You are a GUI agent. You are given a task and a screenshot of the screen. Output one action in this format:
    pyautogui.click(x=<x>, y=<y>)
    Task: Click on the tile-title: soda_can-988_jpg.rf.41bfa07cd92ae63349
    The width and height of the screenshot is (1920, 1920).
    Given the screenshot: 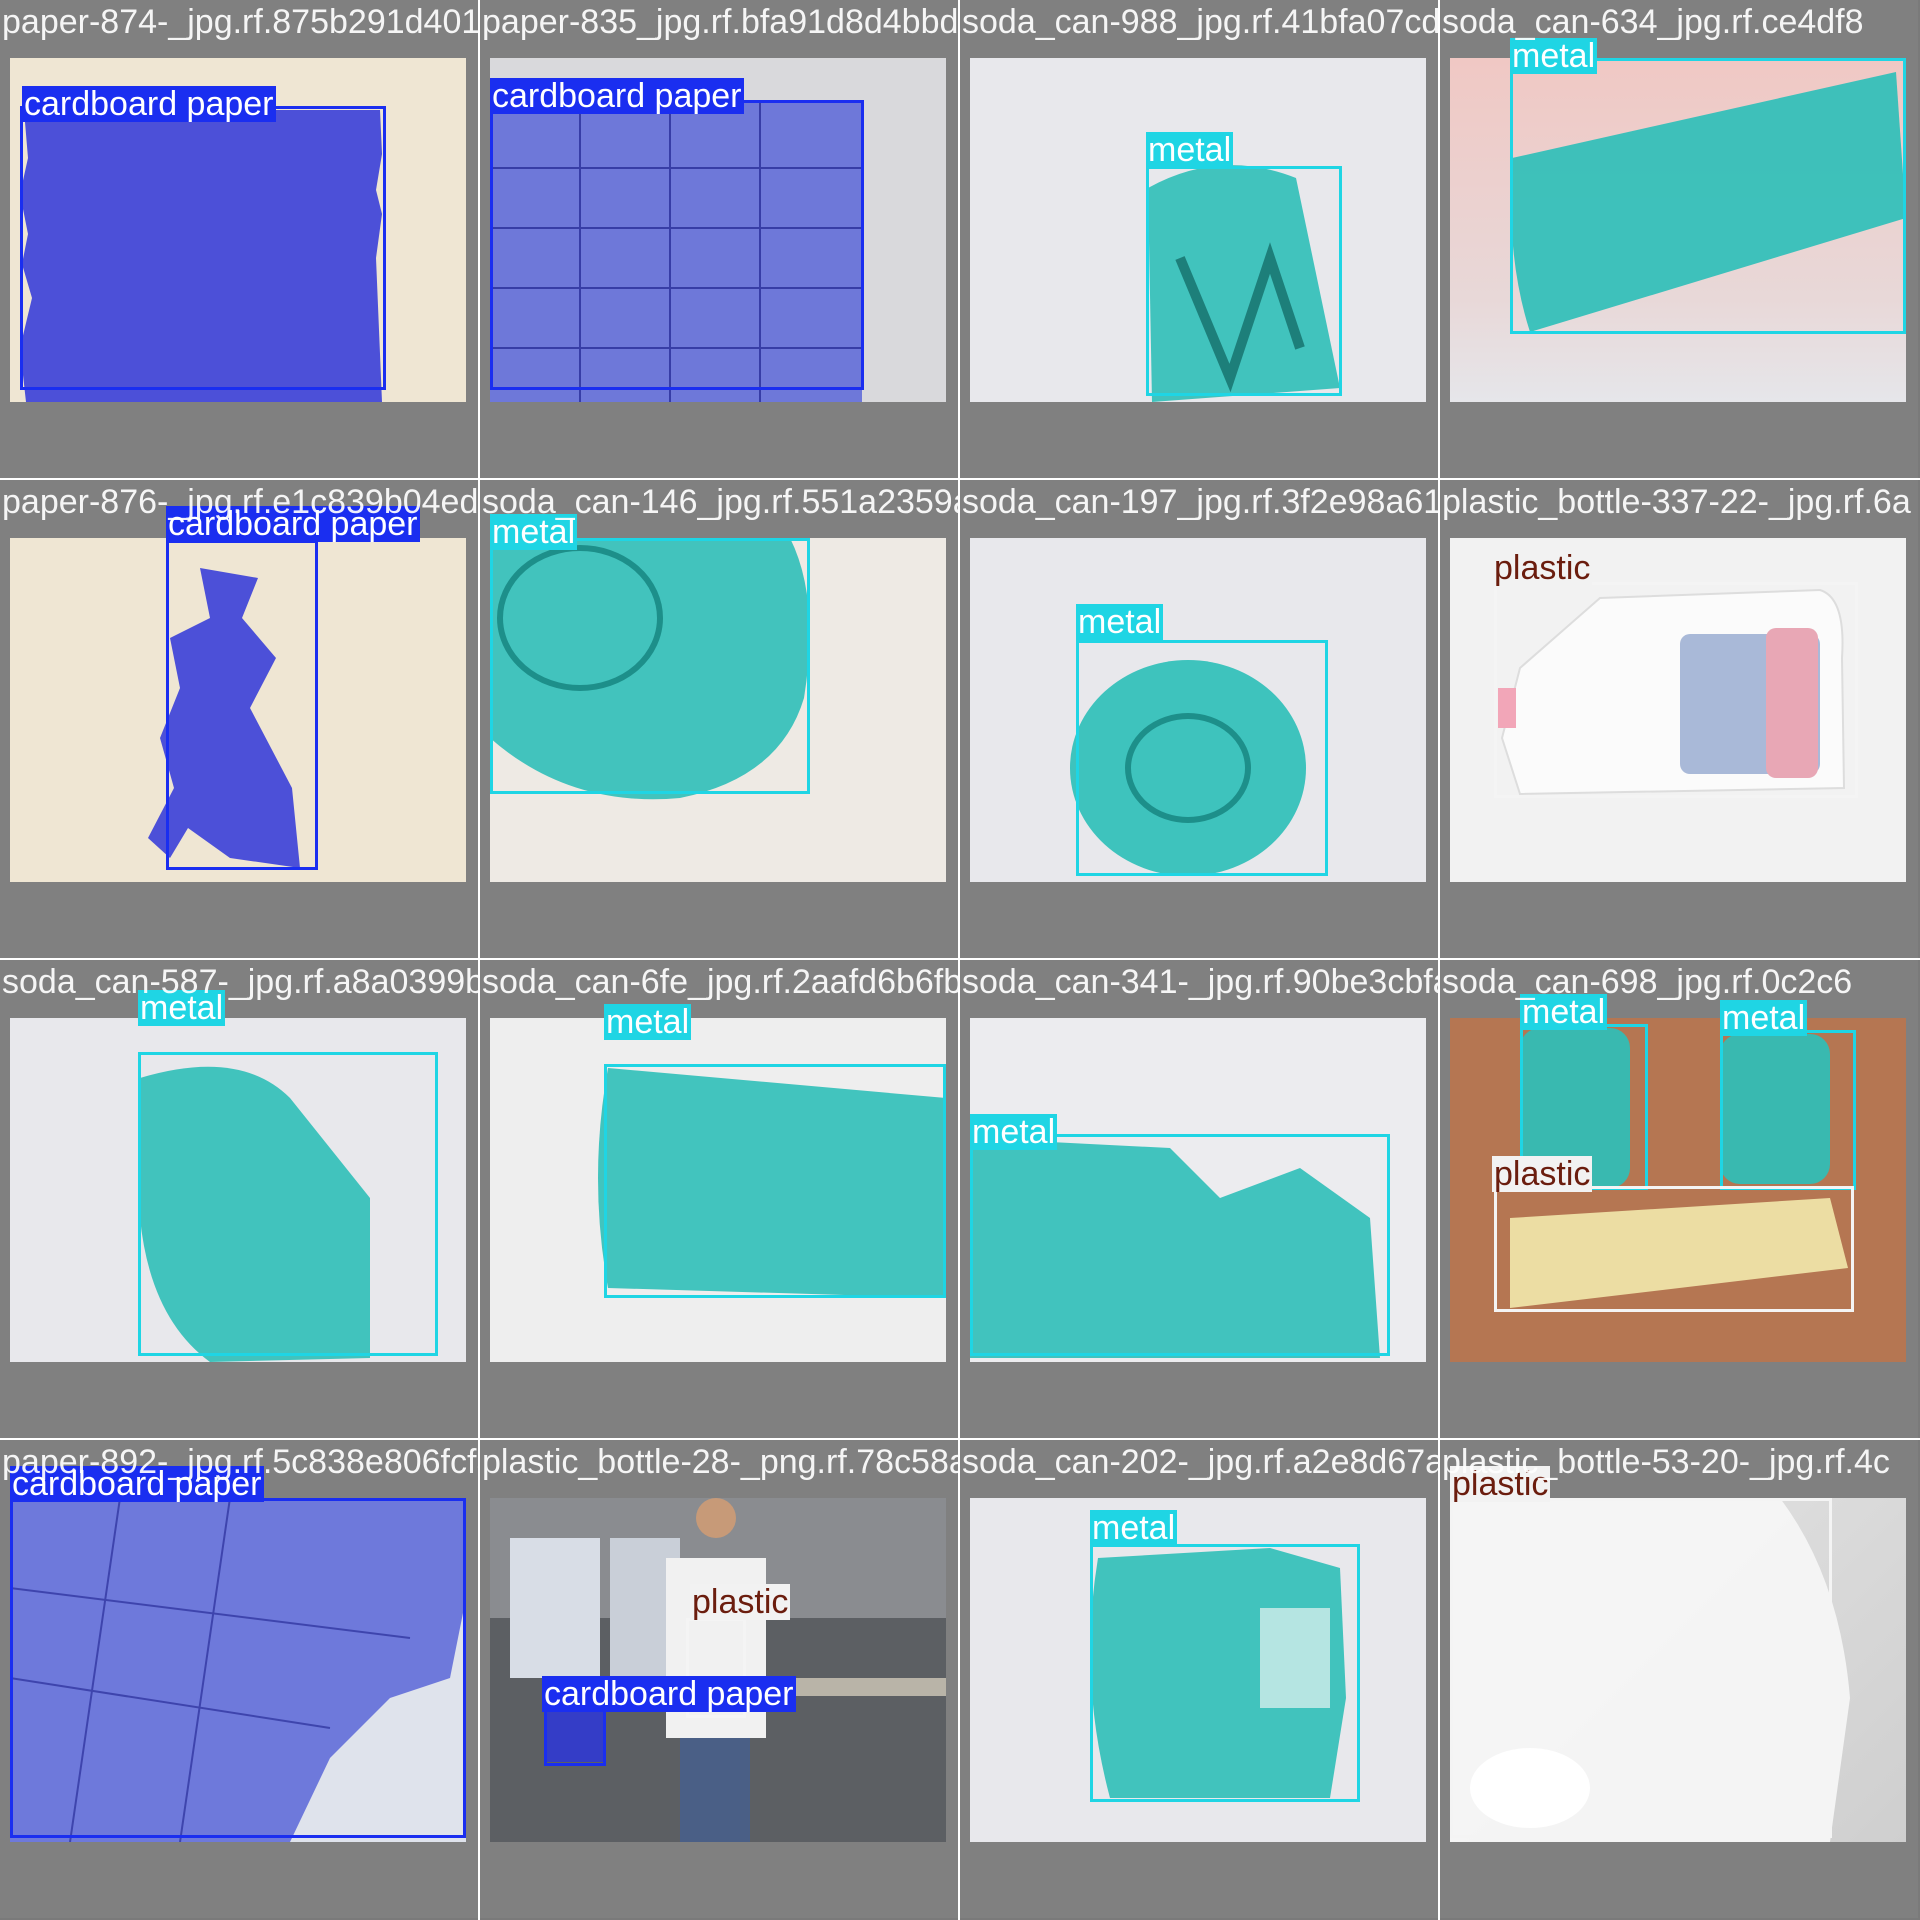 What is the action you would take?
    pyautogui.click(x=1200, y=22)
    